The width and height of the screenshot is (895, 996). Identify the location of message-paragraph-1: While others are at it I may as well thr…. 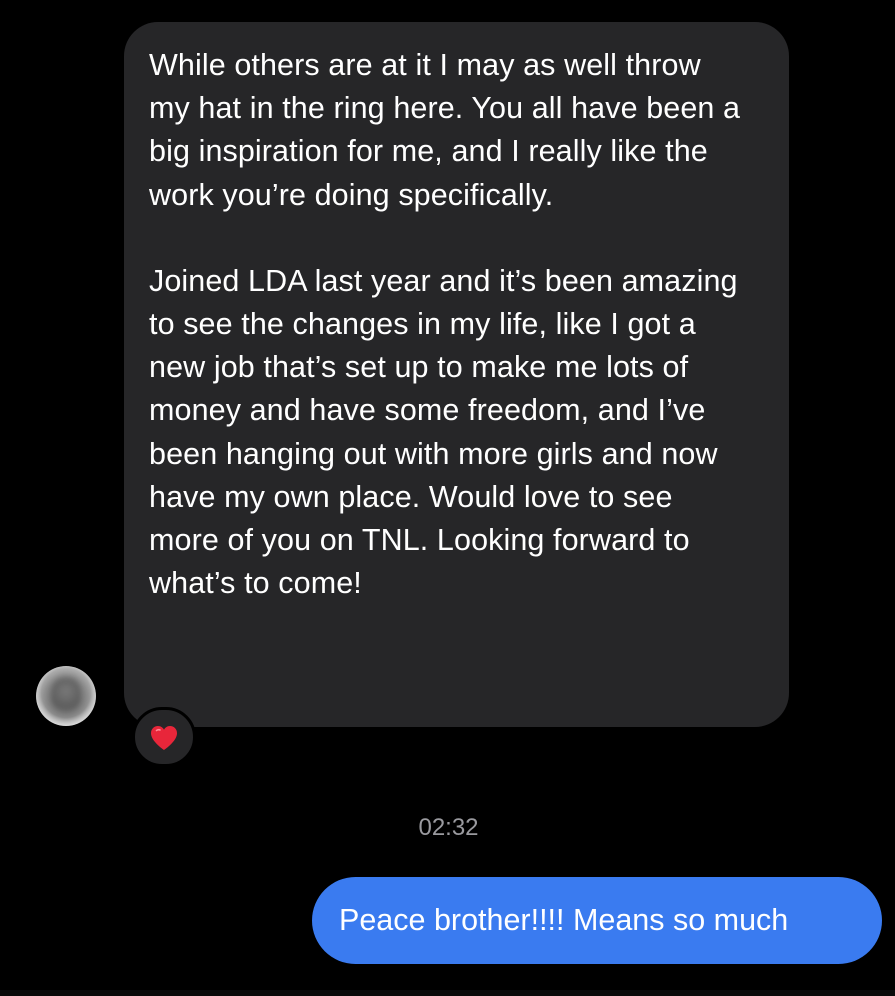
(445, 130).